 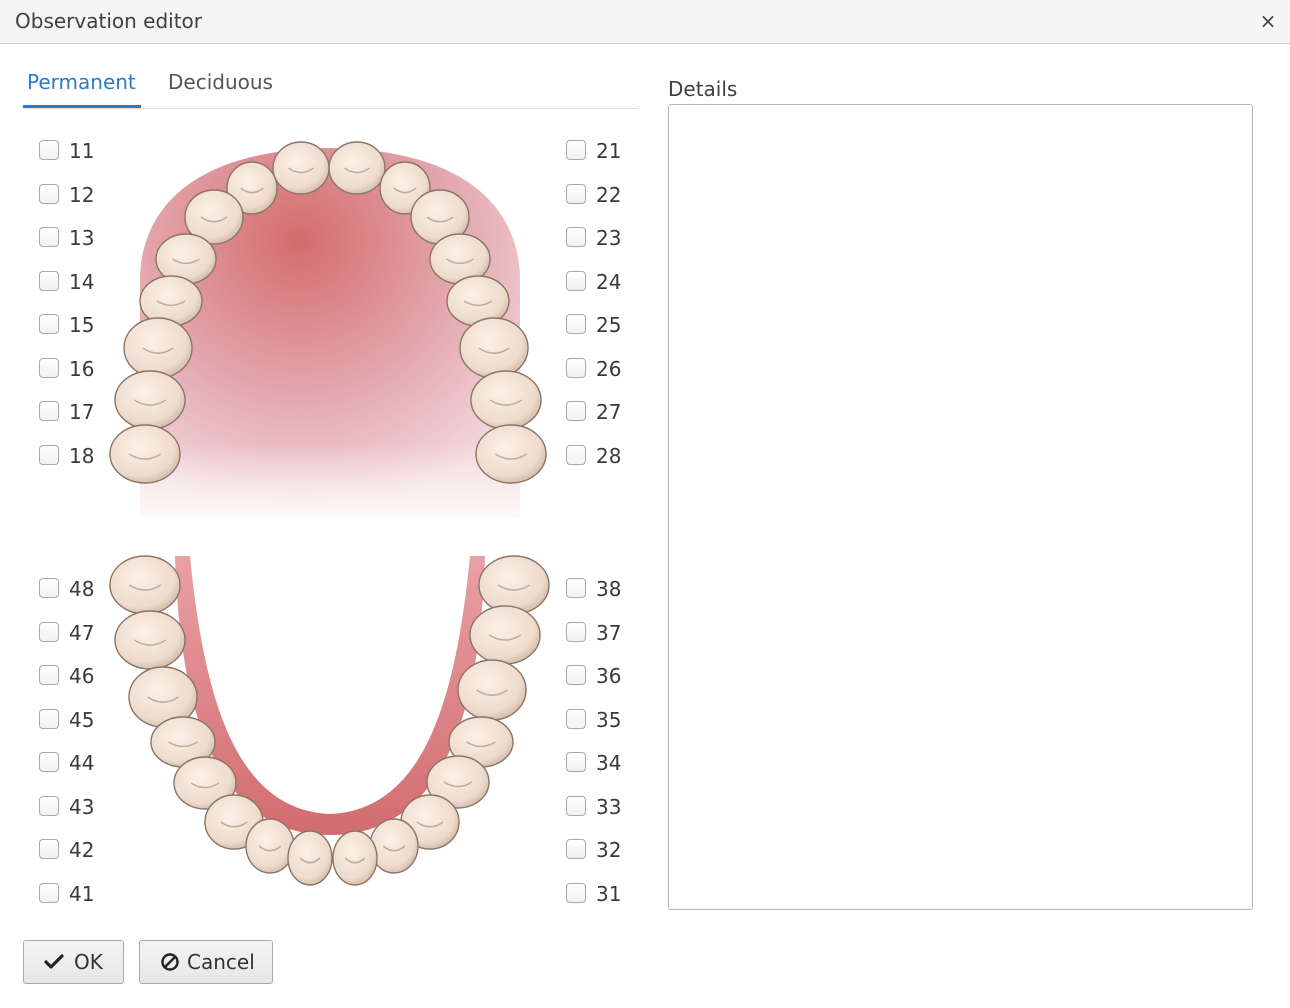 What do you see at coordinates (609, 238) in the screenshot?
I see `tooth-number-label: 23` at bounding box center [609, 238].